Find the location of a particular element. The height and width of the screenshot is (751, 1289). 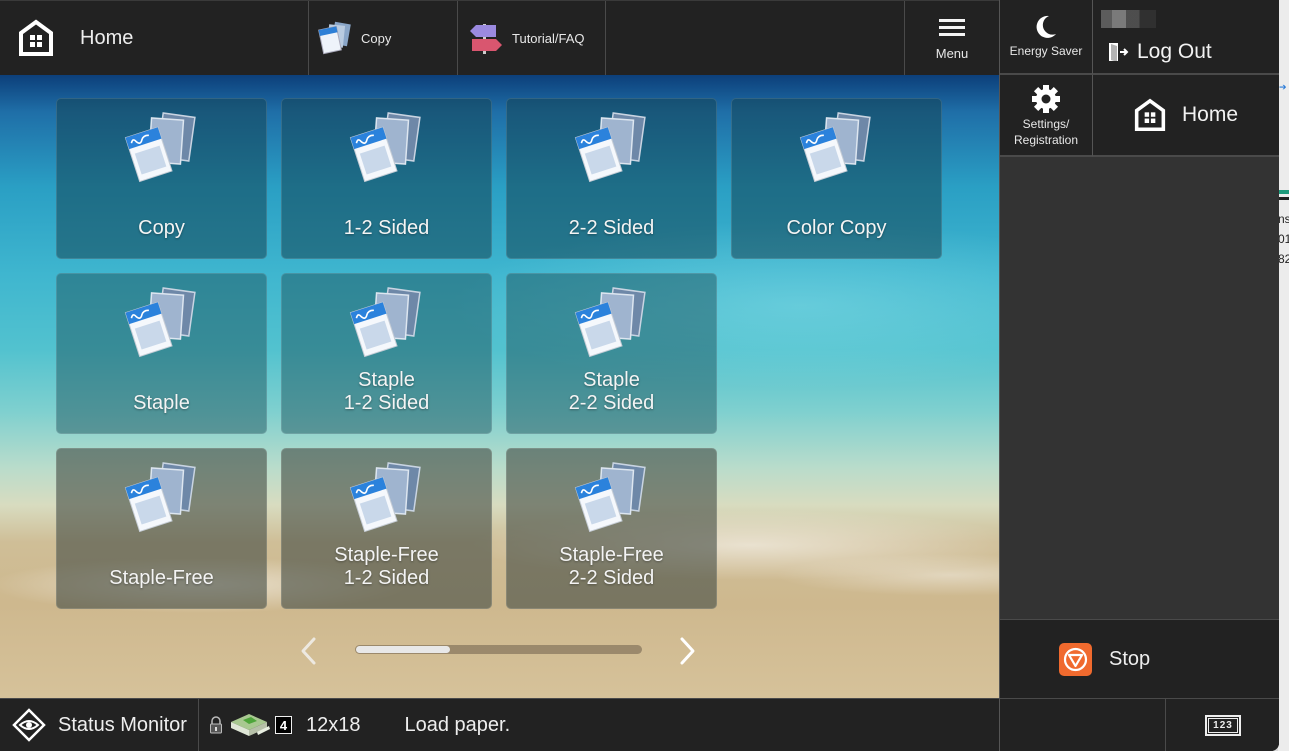

numeric-keypad-label: 123 is located at coordinates (1223, 725).